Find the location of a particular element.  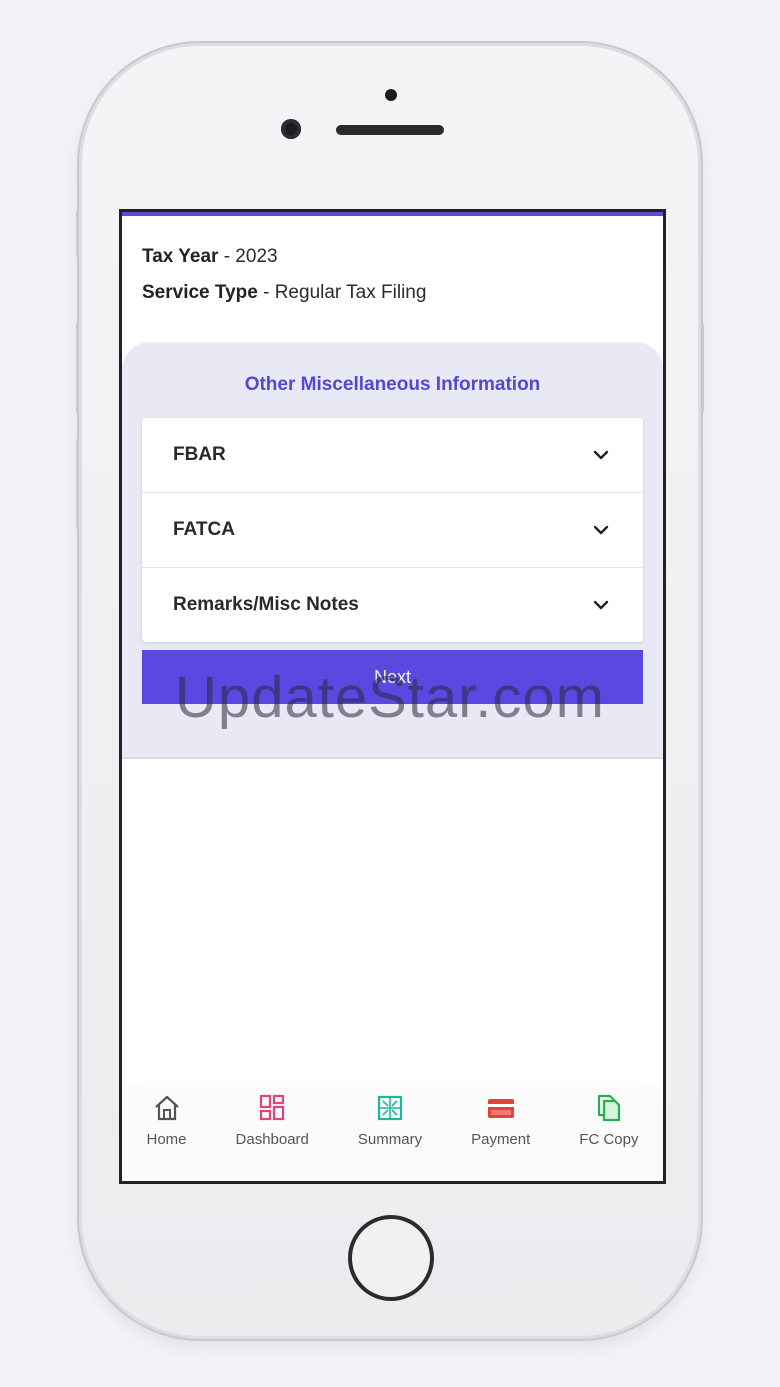

nav-label: Summary is located at coordinates (390, 1139).